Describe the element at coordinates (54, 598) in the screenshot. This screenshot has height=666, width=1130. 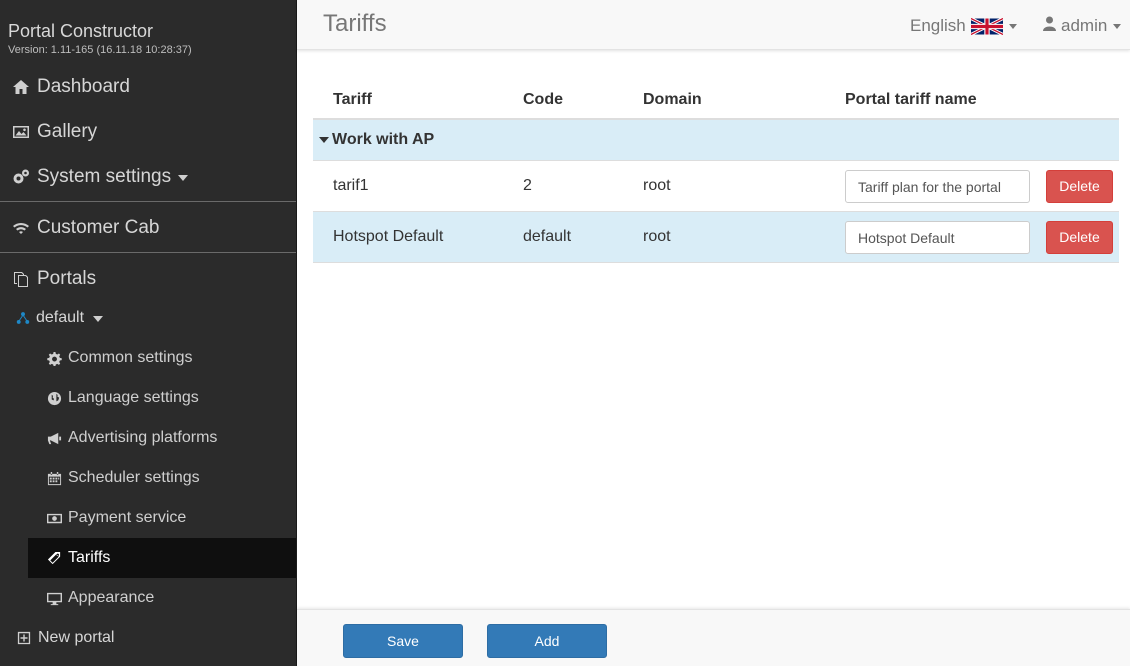
I see `desktop-icon` at that location.